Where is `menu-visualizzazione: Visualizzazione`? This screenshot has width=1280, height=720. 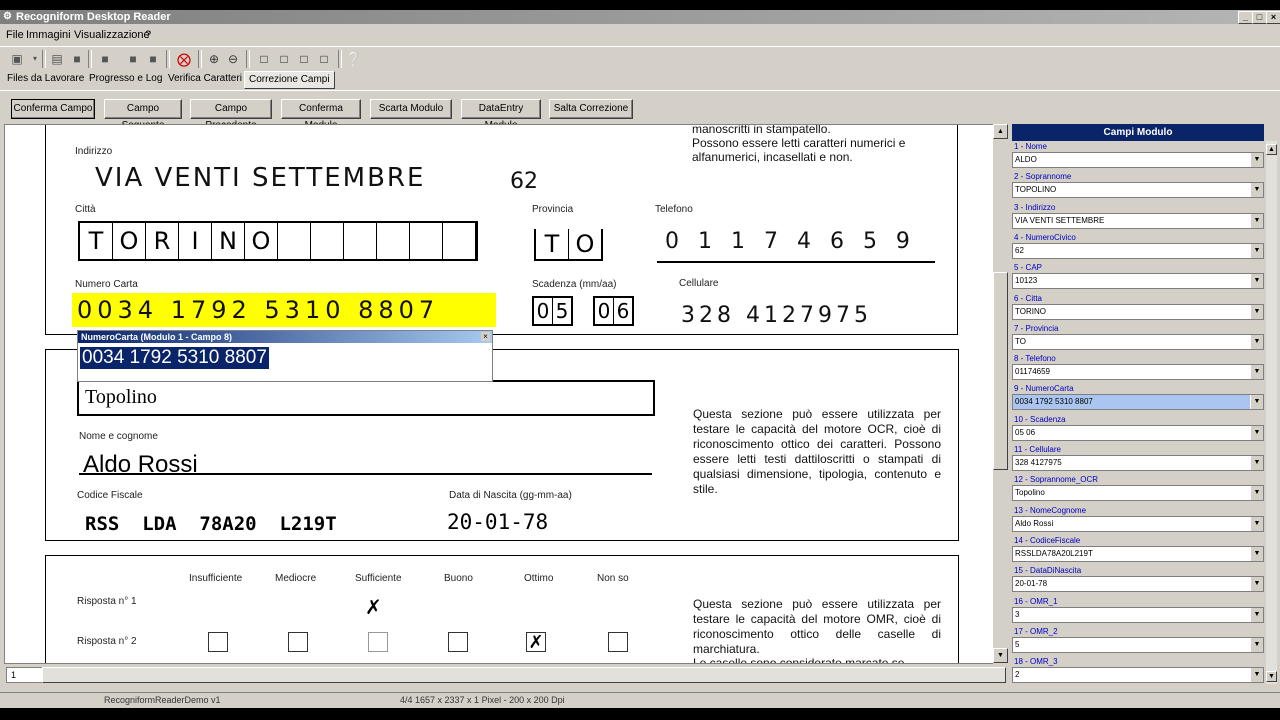
menu-visualizzazione: Visualizzazione is located at coordinates (112, 35).